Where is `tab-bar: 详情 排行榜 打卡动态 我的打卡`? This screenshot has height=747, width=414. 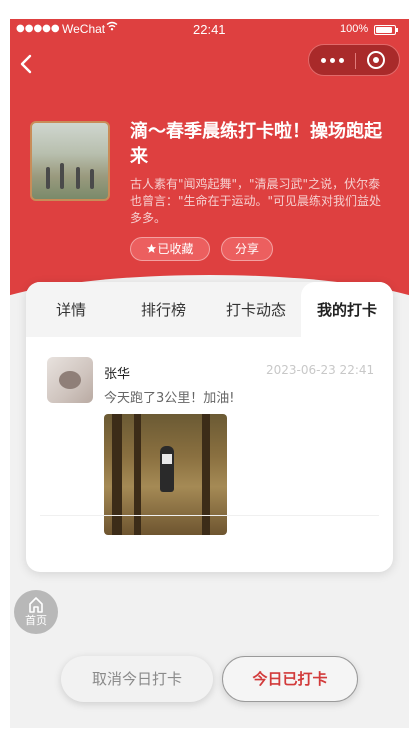 tab-bar: 详情 排行榜 打卡动态 我的打卡 is located at coordinates (209, 309).